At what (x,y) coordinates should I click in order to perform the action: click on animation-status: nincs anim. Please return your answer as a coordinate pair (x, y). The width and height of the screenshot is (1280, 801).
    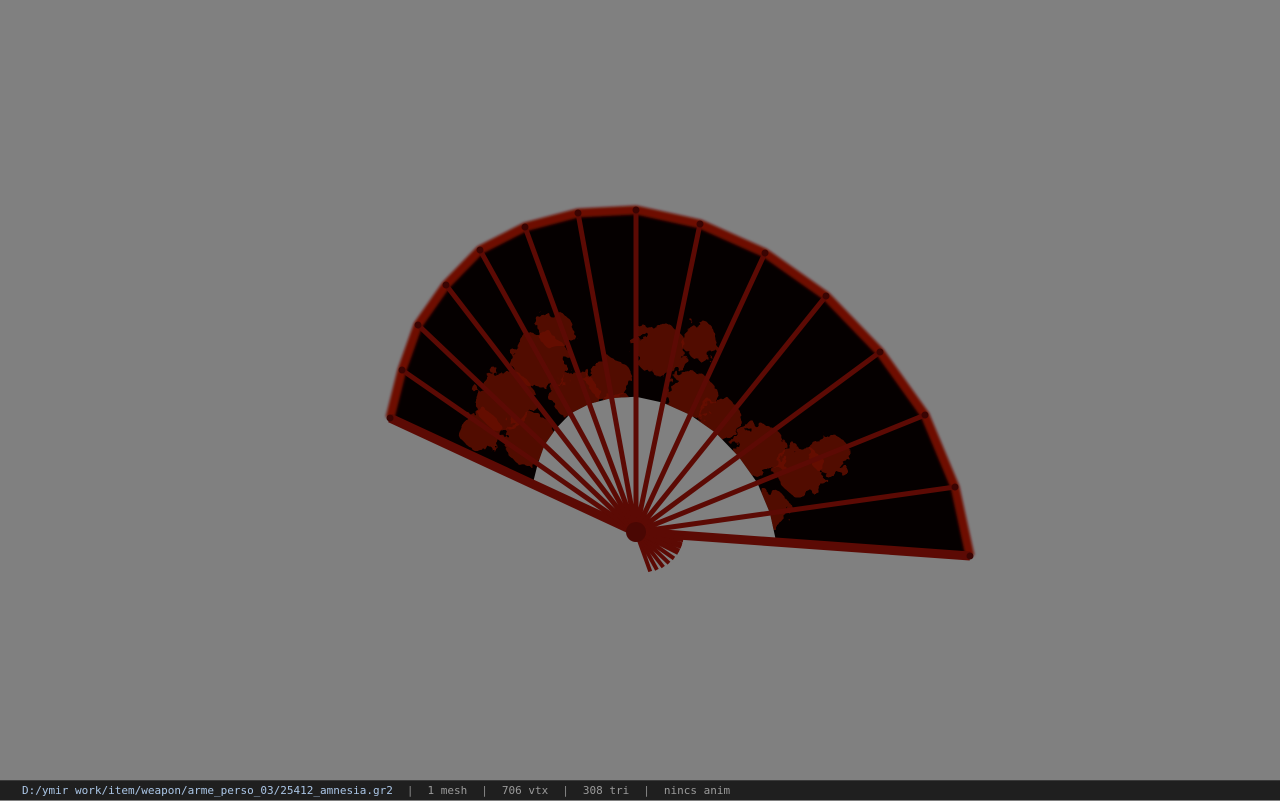
    Looking at the image, I should click on (697, 790).